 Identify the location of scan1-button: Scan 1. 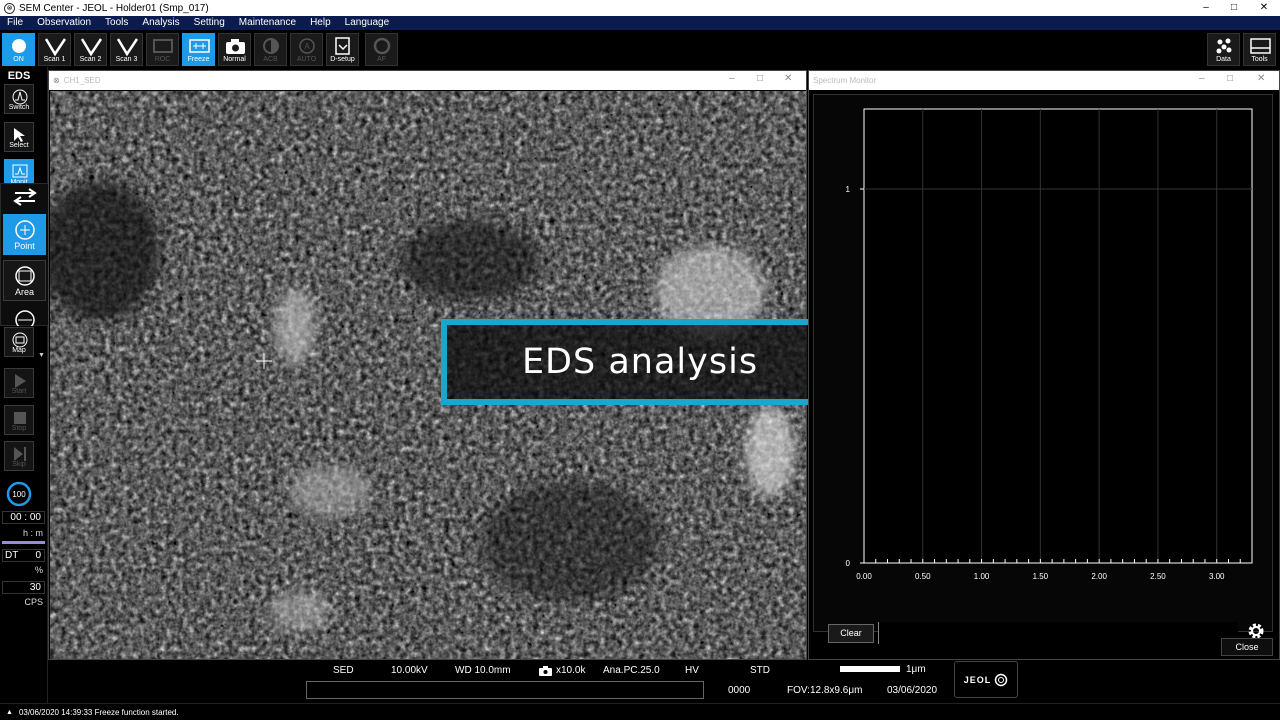
(54, 49).